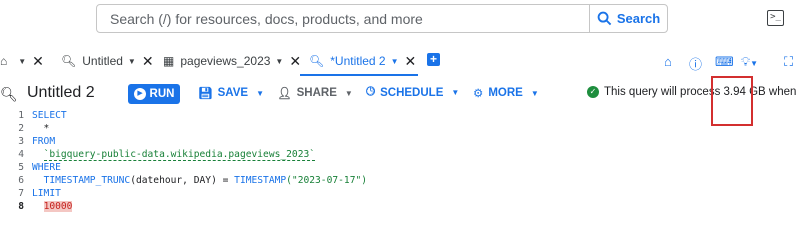 The width and height of the screenshot is (799, 248). Describe the element at coordinates (225, 61) in the screenshot. I see `tab-label: pageviews_2023` at that location.